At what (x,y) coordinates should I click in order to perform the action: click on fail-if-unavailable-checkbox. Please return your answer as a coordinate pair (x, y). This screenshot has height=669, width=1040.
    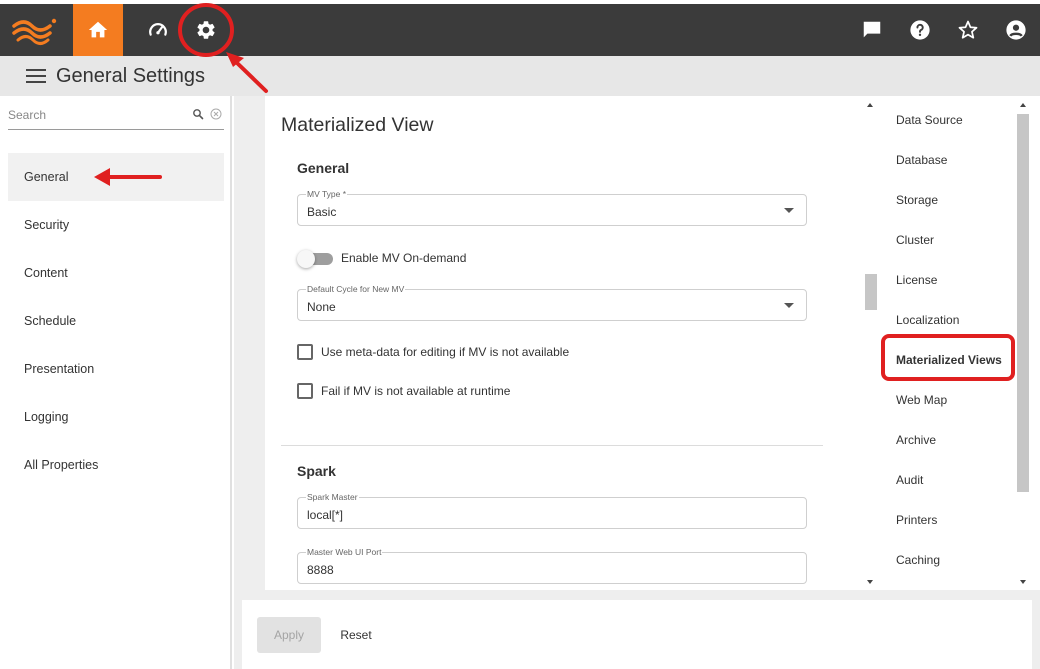
    Looking at the image, I should click on (305, 391).